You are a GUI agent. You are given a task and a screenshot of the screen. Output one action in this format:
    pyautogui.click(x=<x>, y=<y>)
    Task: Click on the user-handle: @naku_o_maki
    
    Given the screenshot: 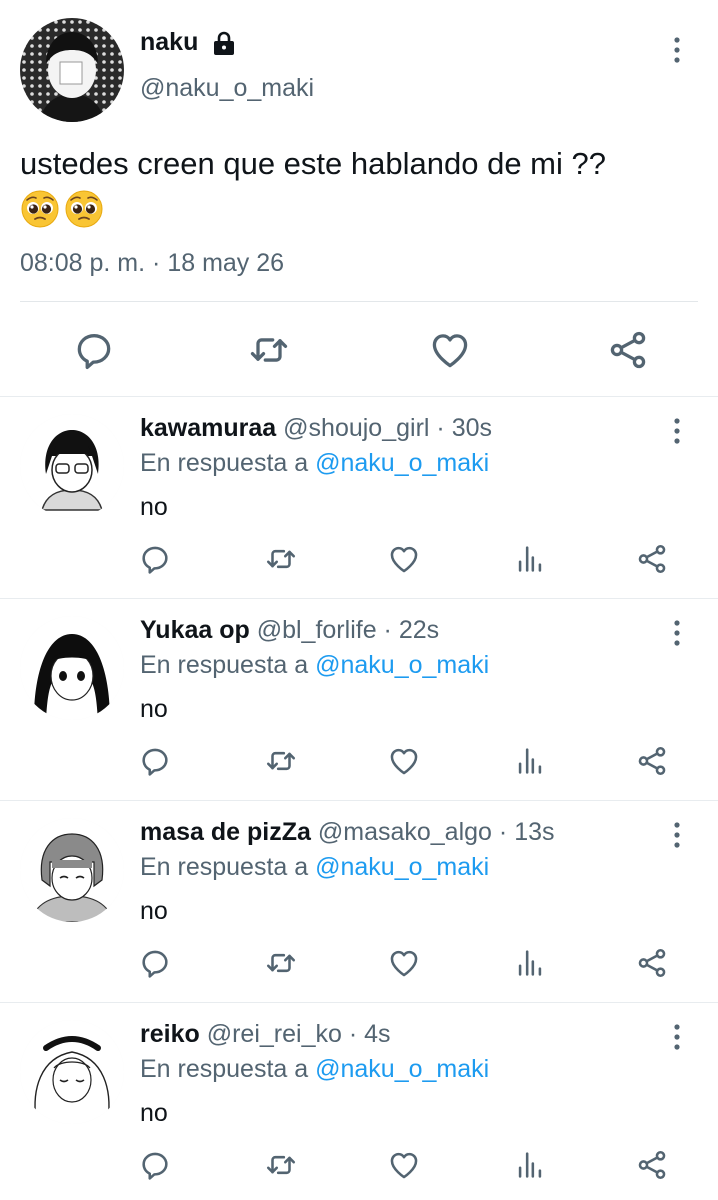 What is the action you would take?
    pyautogui.click(x=227, y=88)
    